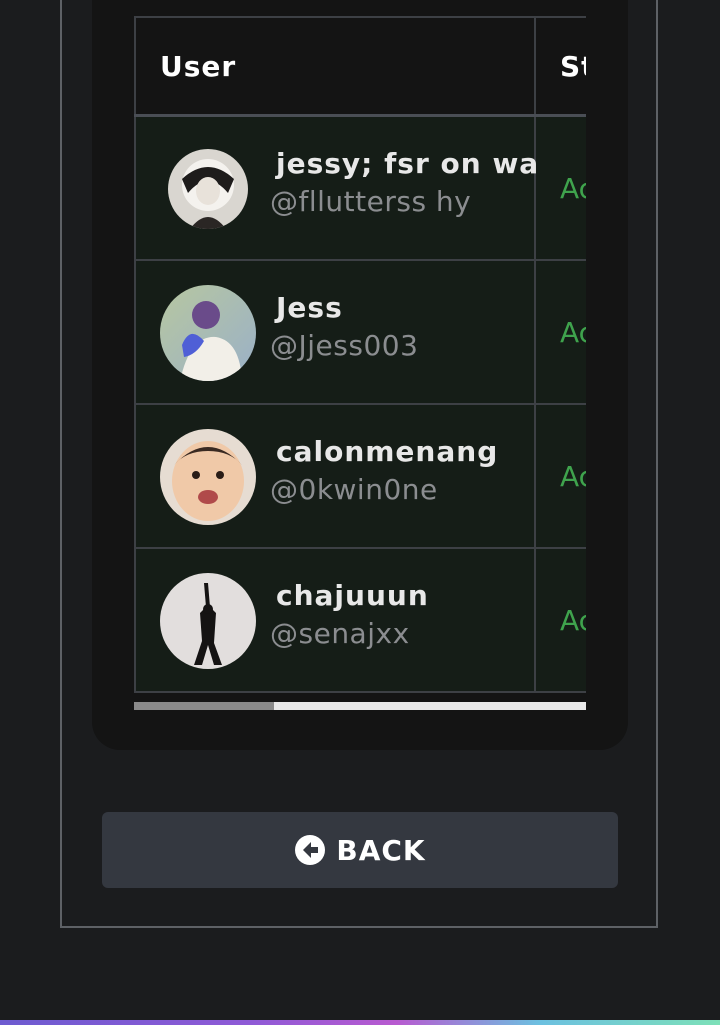 This screenshot has height=1025, width=720. I want to click on user-handle: @senajxx, so click(340, 633).